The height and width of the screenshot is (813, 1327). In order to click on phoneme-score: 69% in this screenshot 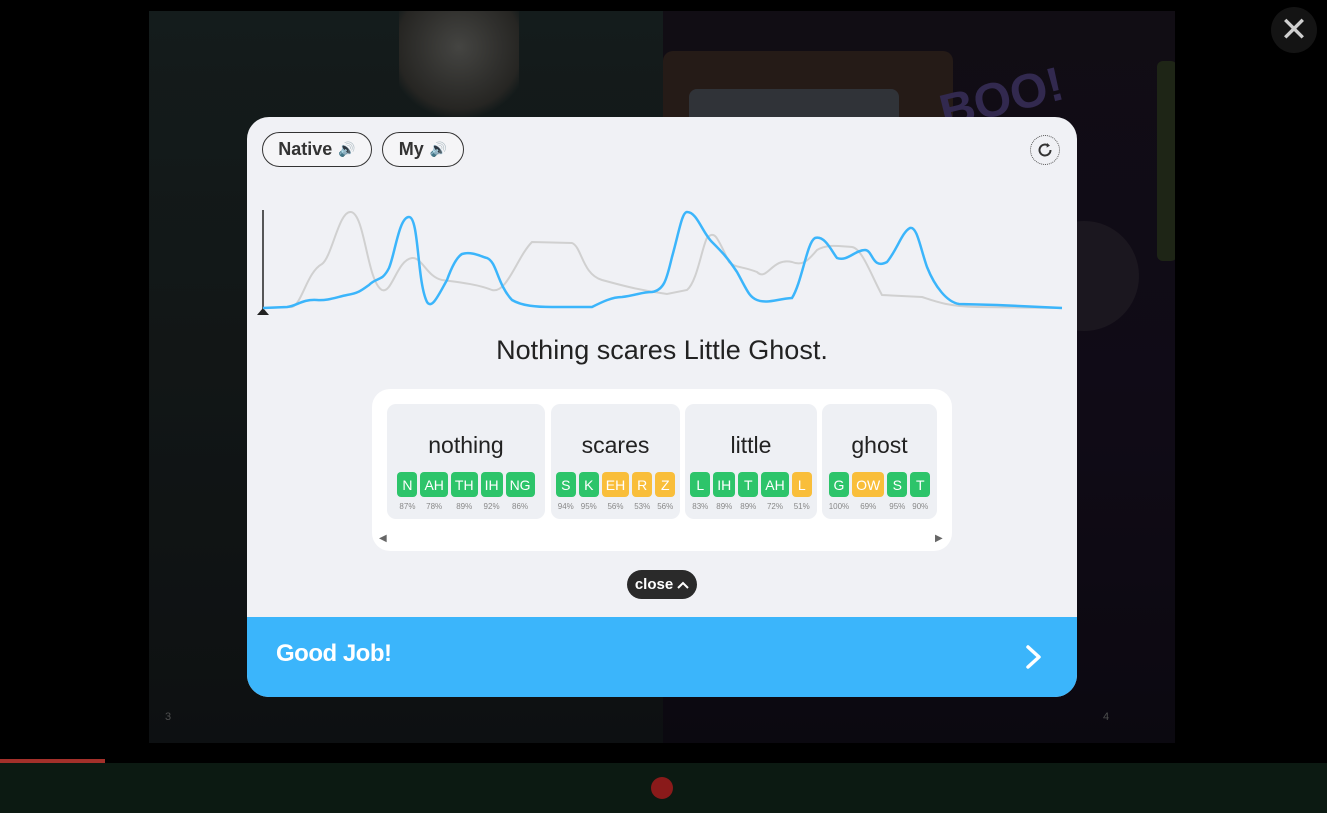, I will do `click(868, 506)`.